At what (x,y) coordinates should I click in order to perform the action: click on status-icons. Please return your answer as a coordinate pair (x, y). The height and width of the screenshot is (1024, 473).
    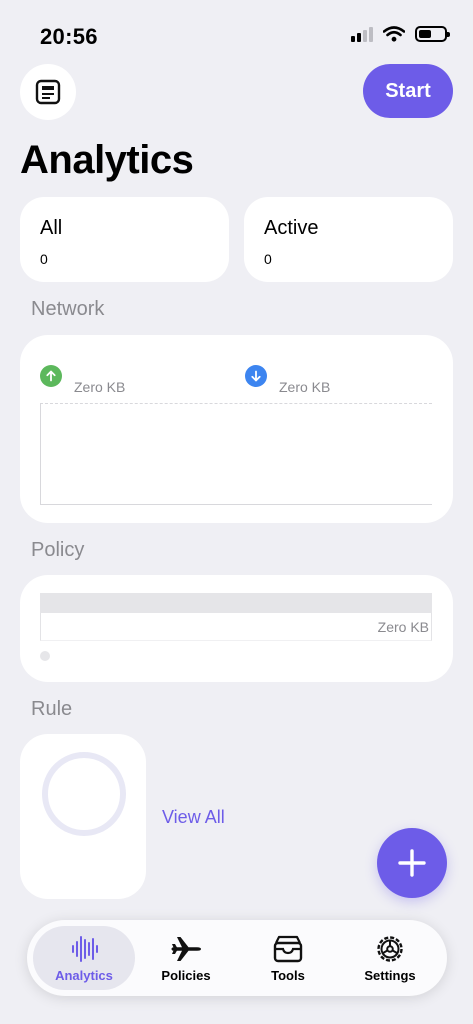
    Looking at the image, I should click on (400, 34).